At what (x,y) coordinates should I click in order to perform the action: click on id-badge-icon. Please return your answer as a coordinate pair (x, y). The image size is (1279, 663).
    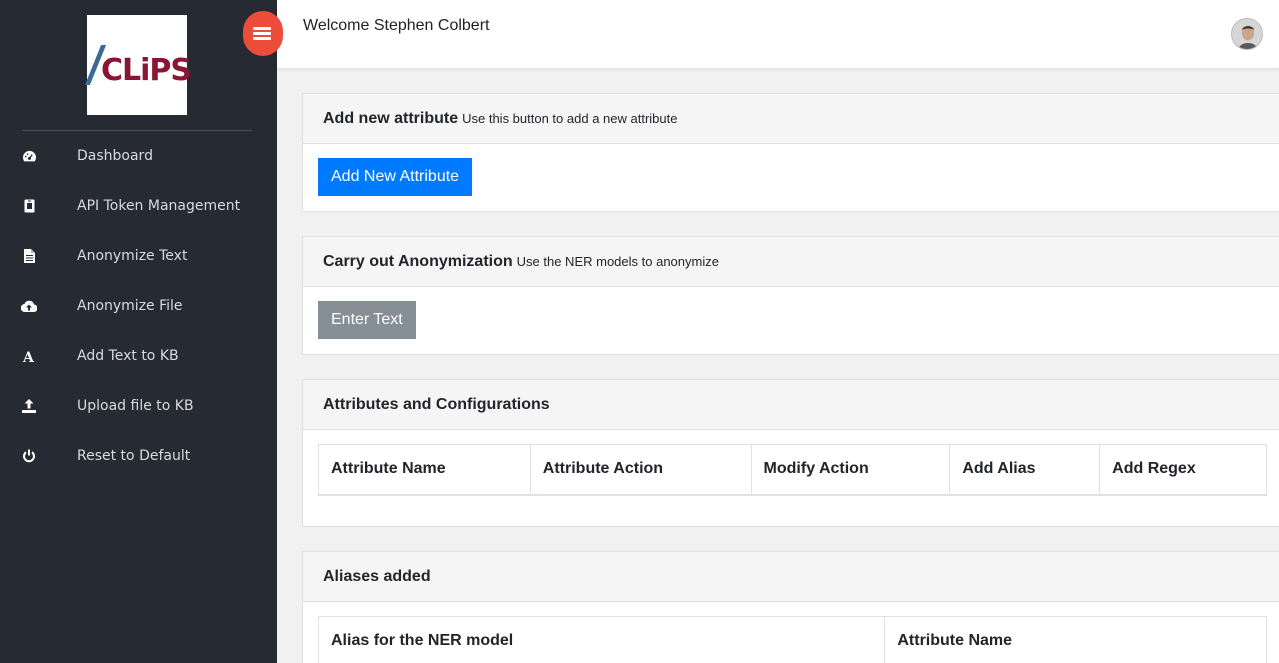
    Looking at the image, I should click on (29, 206).